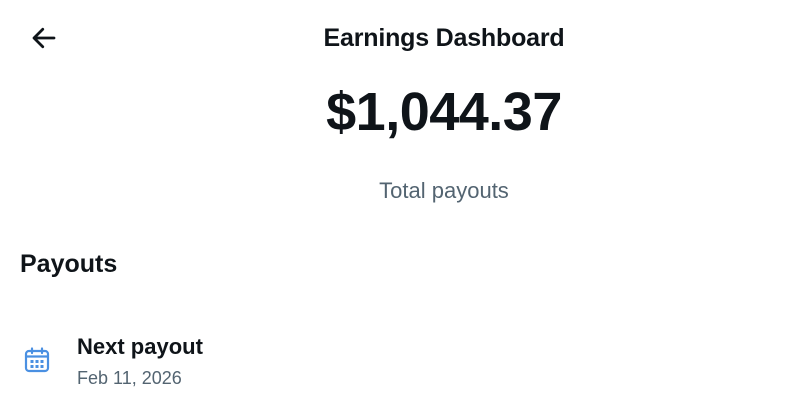 The image size is (798, 418). Describe the element at coordinates (444, 38) in the screenshot. I see `page-title: Earnings Dashboard` at that location.